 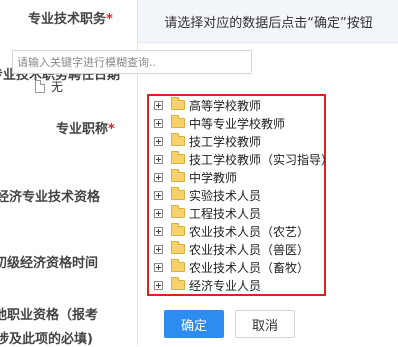 What do you see at coordinates (49, 86) in the screenshot?
I see `tree-item-none: 无` at bounding box center [49, 86].